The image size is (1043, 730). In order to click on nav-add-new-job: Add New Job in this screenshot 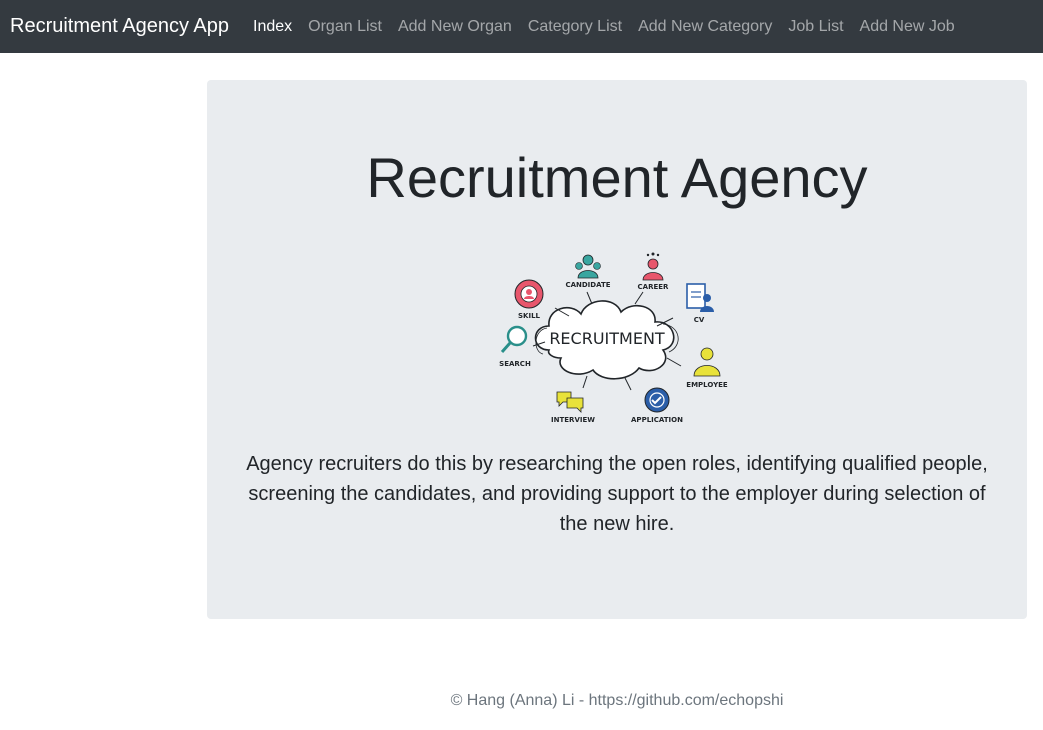, I will do `click(907, 27)`.